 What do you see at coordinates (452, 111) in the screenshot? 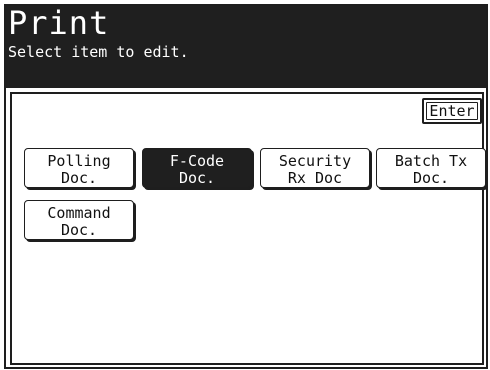
I see `enter-button: Enter` at bounding box center [452, 111].